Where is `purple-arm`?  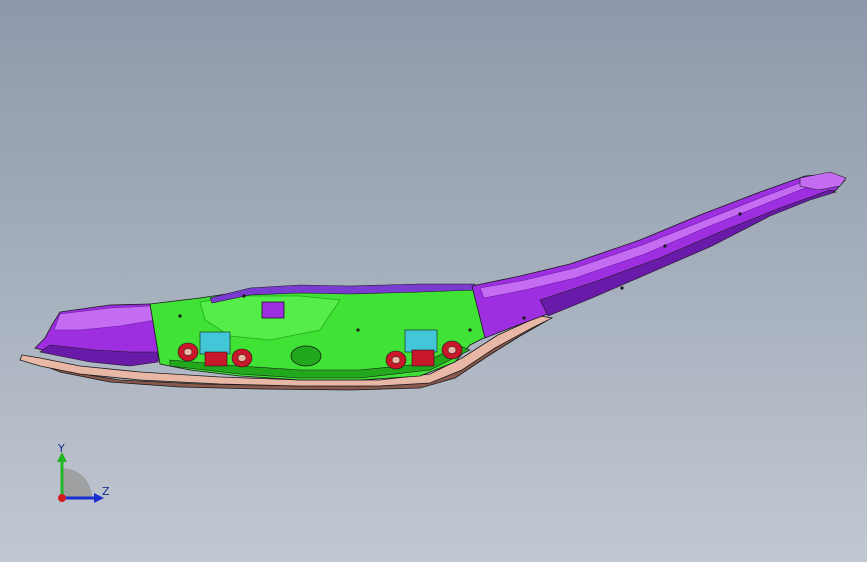
purple-arm is located at coordinates (658, 256).